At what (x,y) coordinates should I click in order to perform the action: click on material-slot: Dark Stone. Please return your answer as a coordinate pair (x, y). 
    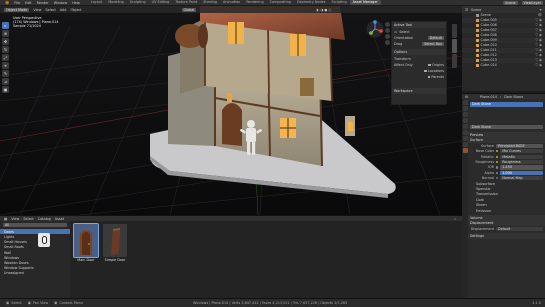
    Looking at the image, I should click on (506, 104).